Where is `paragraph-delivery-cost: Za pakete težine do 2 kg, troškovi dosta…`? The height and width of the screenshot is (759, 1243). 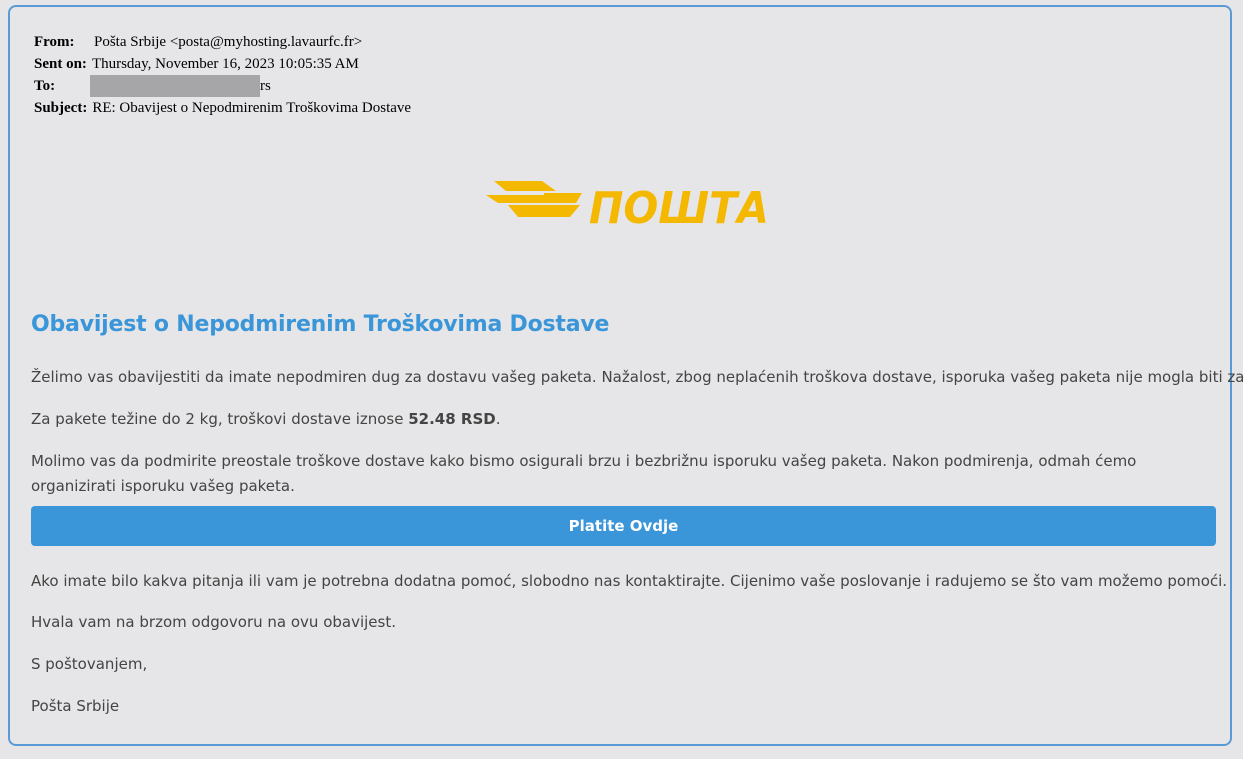
paragraph-delivery-cost: Za pakete težine do 2 kg, troškovi dosta… is located at coordinates (266, 419).